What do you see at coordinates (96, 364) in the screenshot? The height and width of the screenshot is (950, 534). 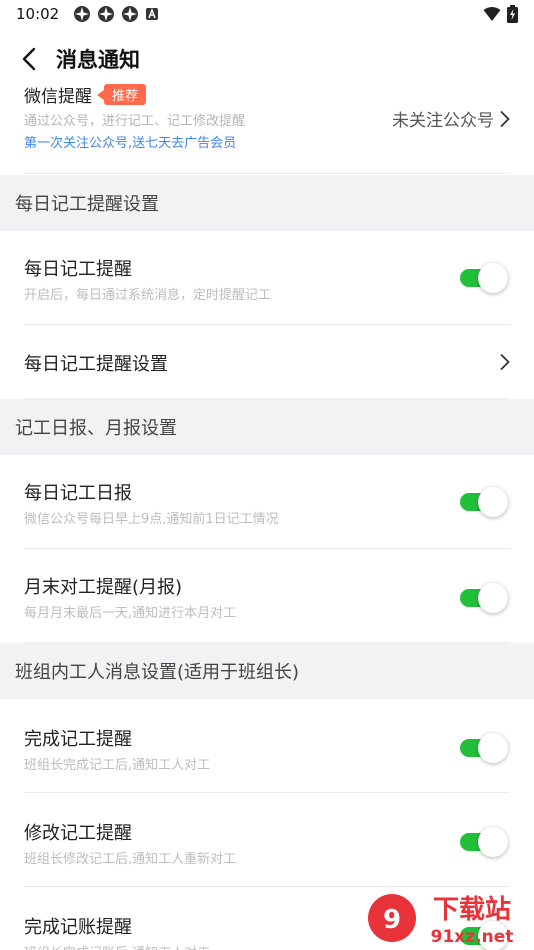 I see `row-title: 每日记工提醒设置` at bounding box center [96, 364].